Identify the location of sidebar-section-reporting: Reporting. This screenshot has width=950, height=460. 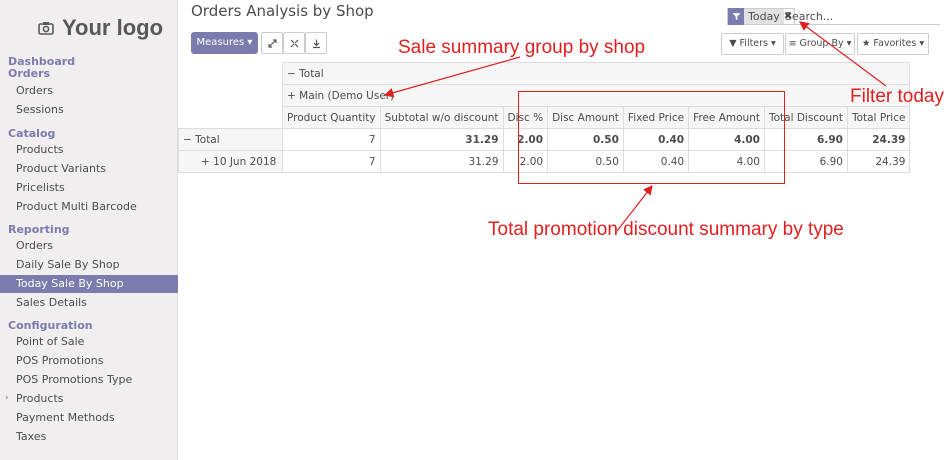
(39, 229).